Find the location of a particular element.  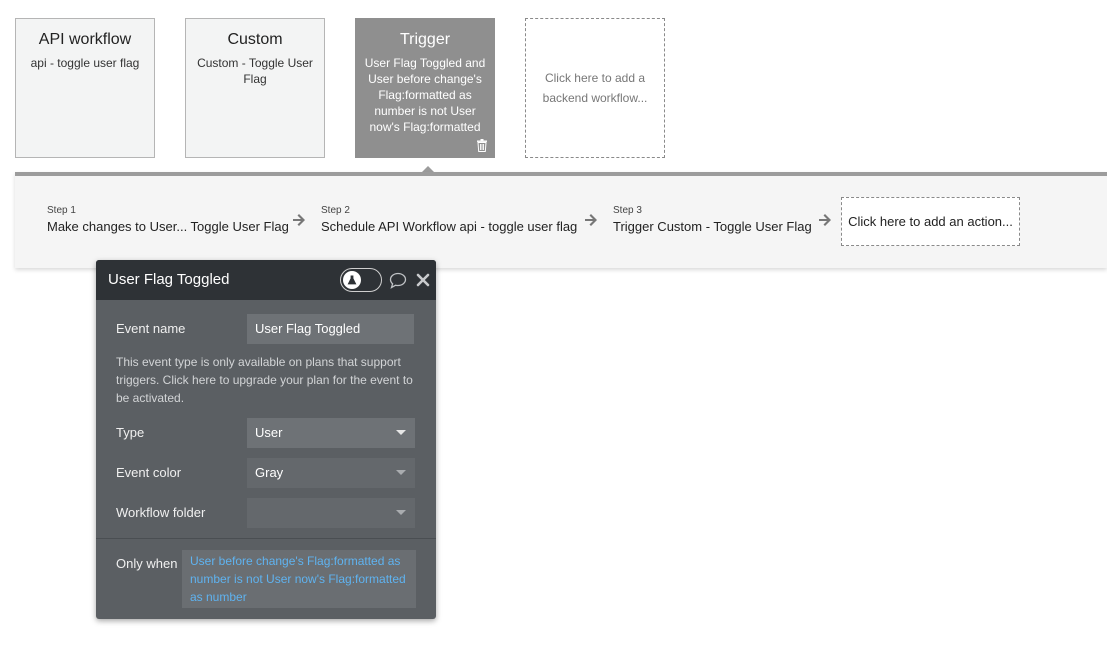

toggle-knob is located at coordinates (352, 280).